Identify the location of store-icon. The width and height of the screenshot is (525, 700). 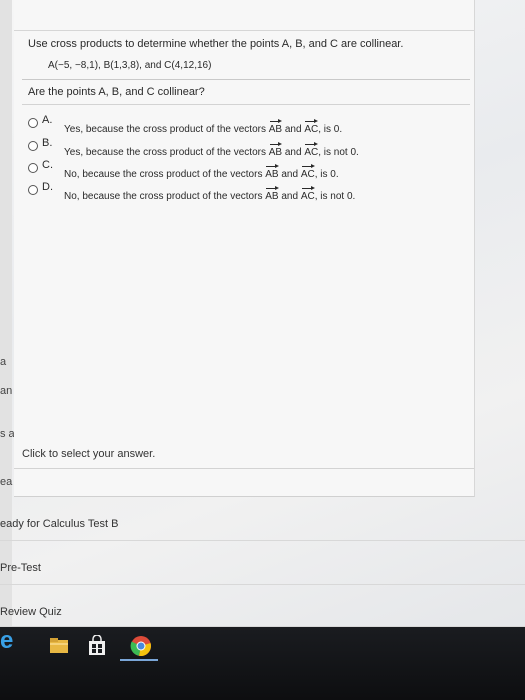
(97, 645).